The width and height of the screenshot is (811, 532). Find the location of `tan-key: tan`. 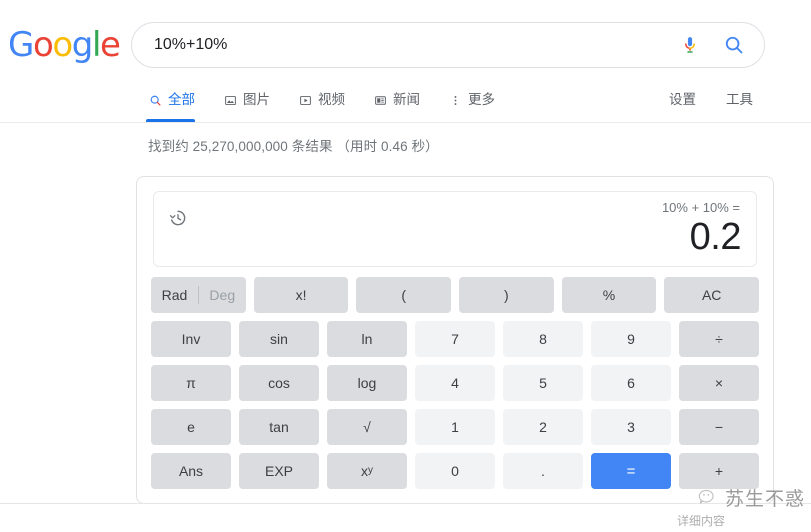

tan-key: tan is located at coordinates (279, 427).